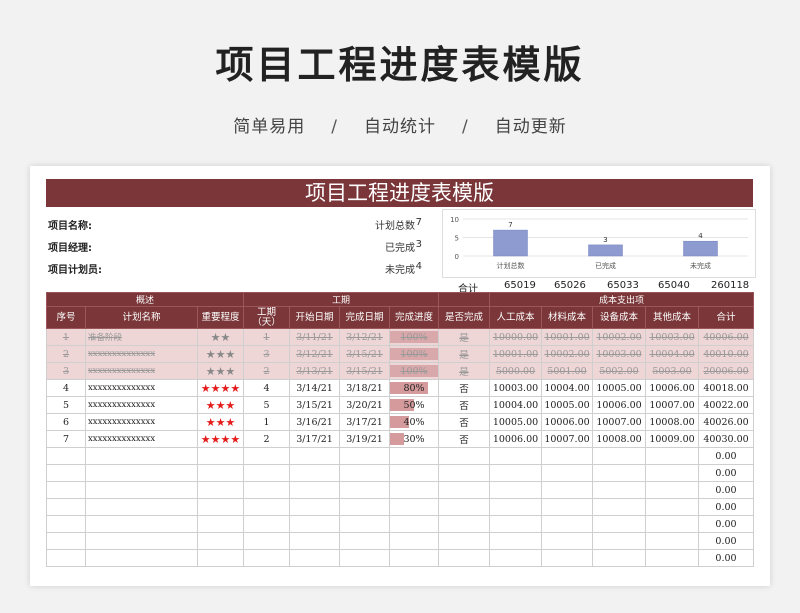 The image size is (800, 613). I want to click on total-sum: 260118, so click(730, 285).